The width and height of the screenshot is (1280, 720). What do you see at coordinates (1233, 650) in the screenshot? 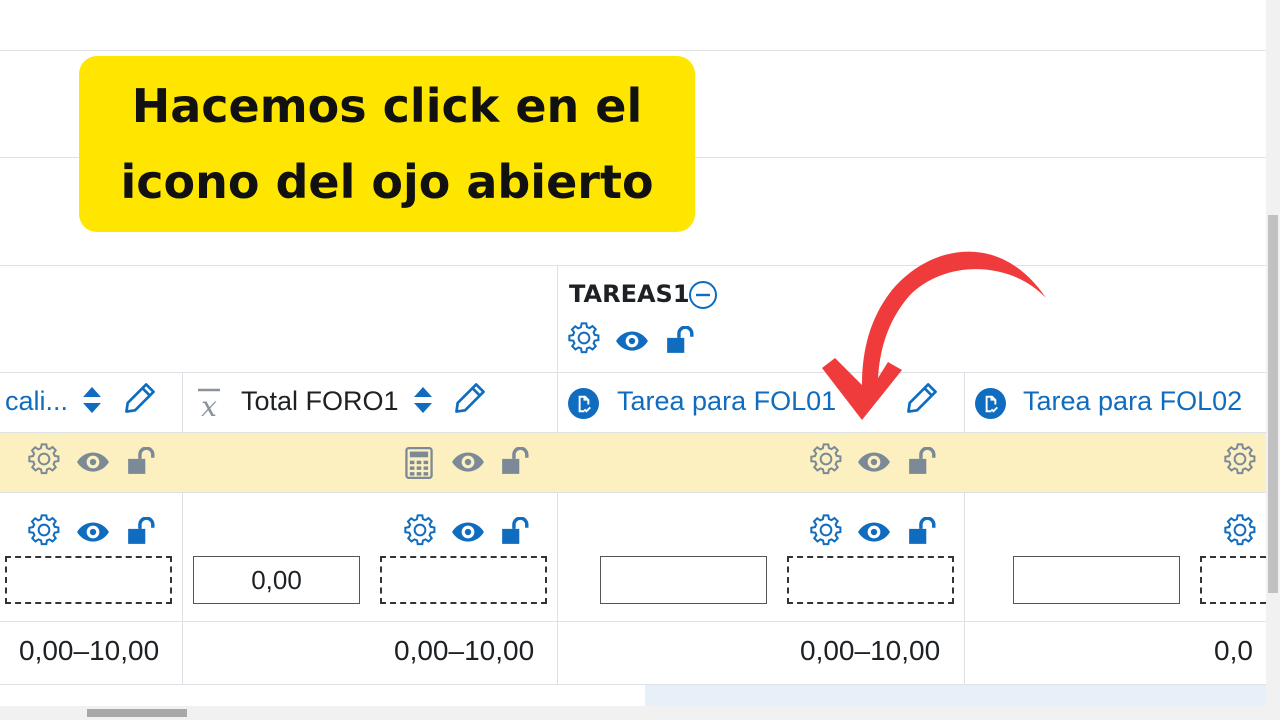
I see `range-col4: 0,0` at bounding box center [1233, 650].